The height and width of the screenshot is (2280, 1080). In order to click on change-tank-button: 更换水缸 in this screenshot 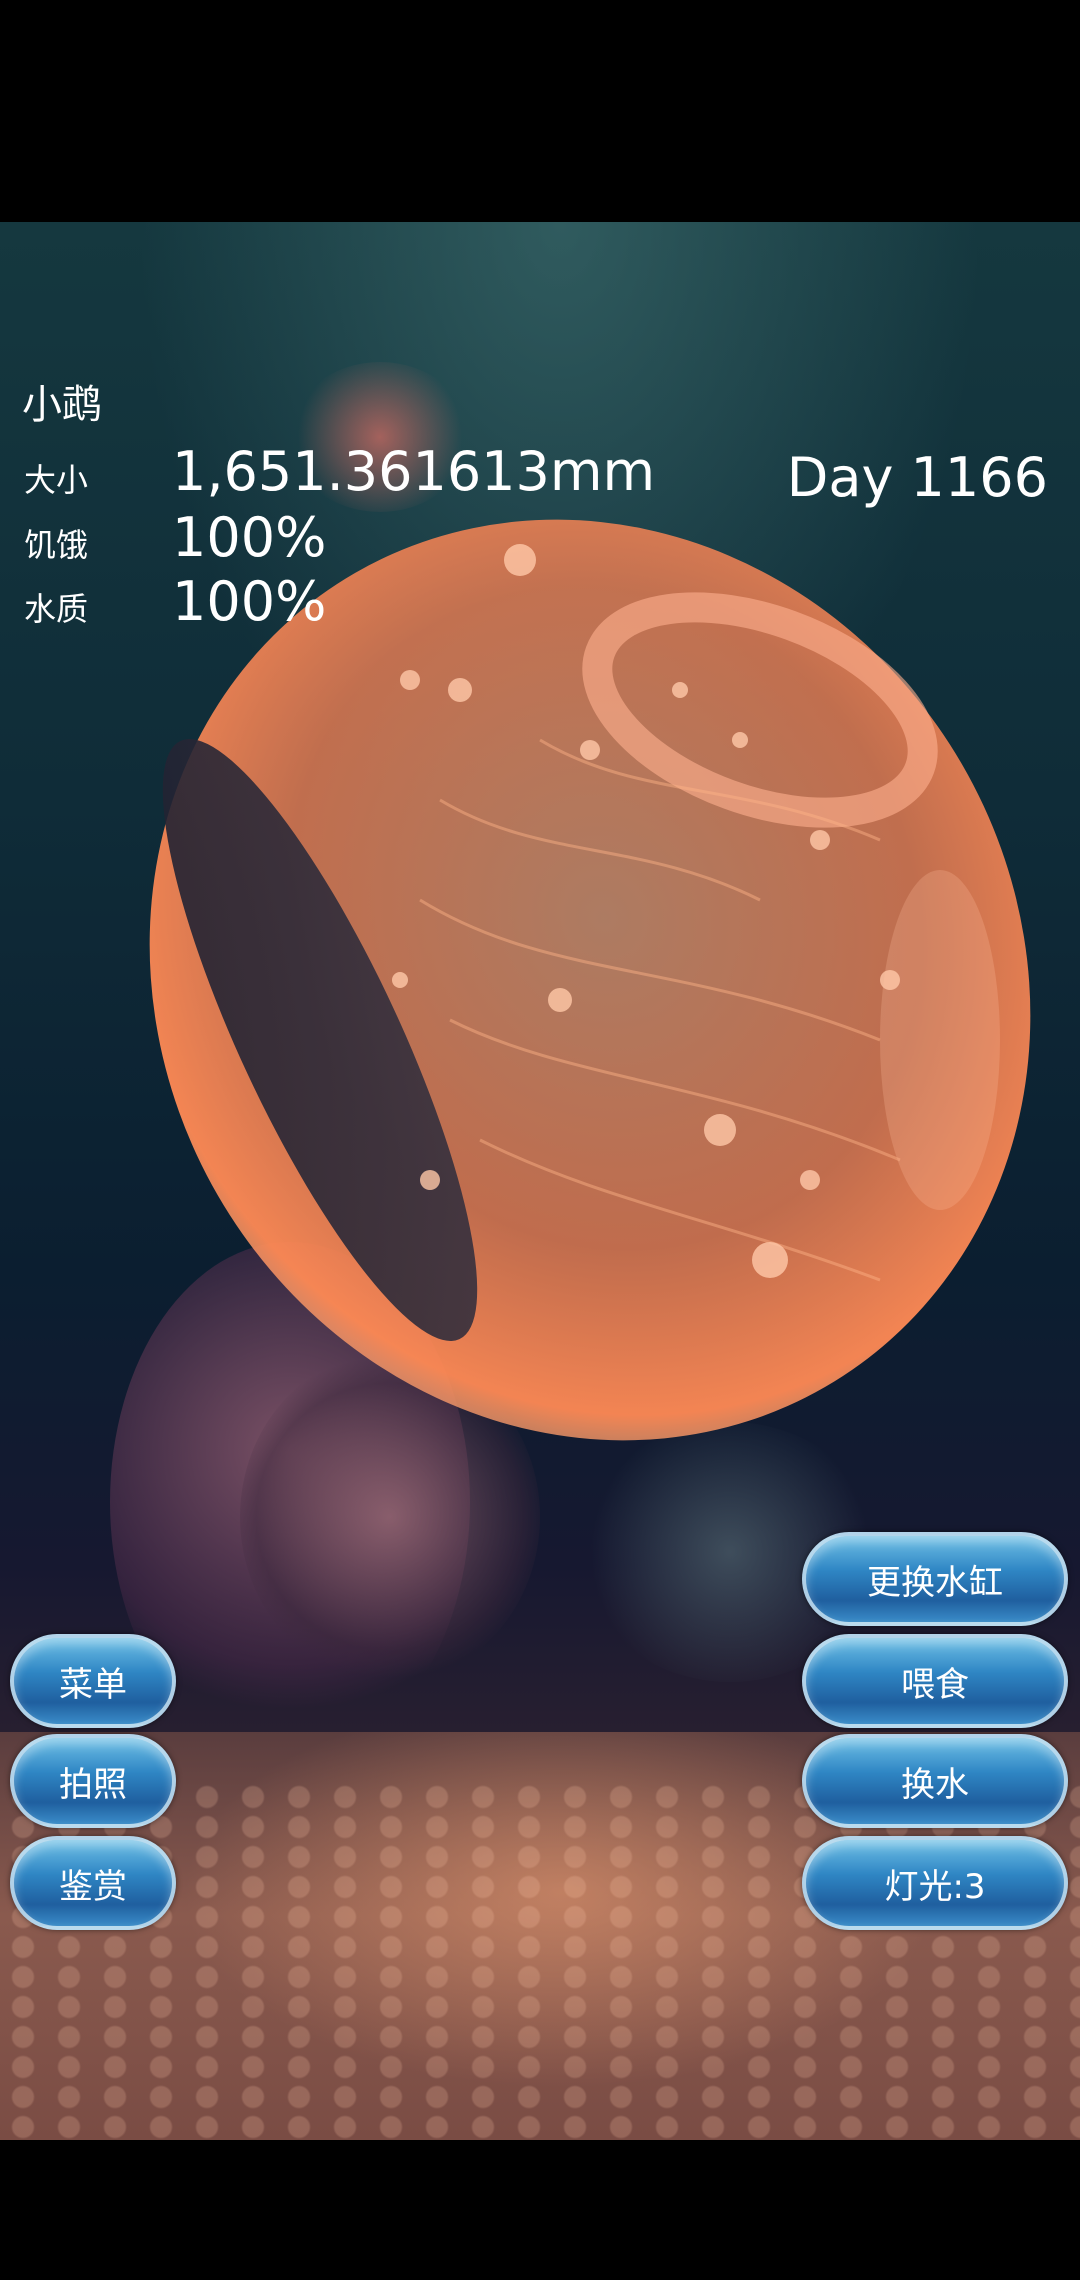, I will do `click(935, 1579)`.